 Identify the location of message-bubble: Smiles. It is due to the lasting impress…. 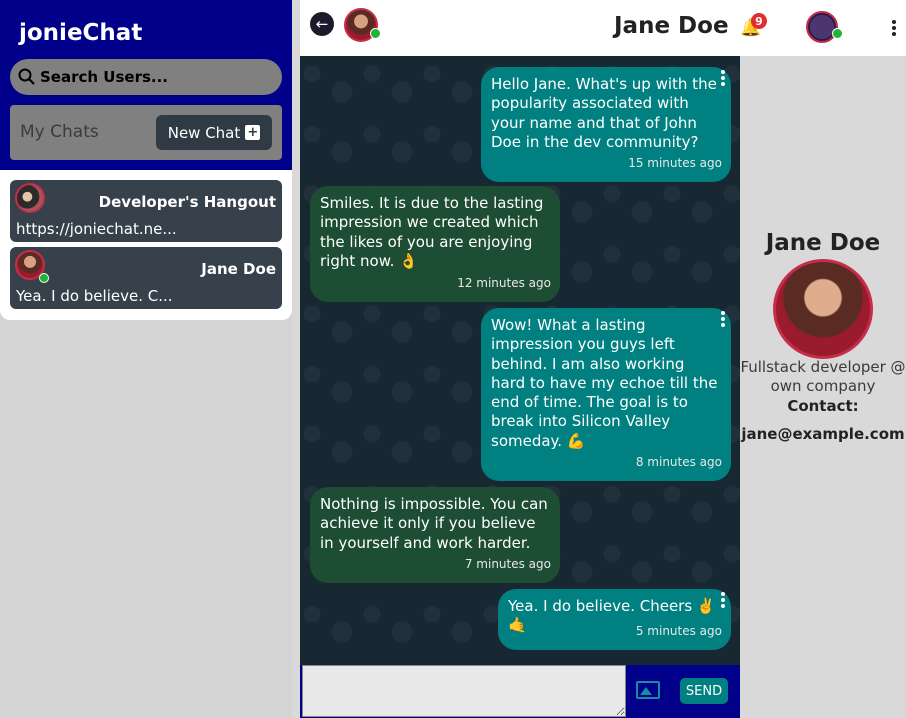
(435, 244).